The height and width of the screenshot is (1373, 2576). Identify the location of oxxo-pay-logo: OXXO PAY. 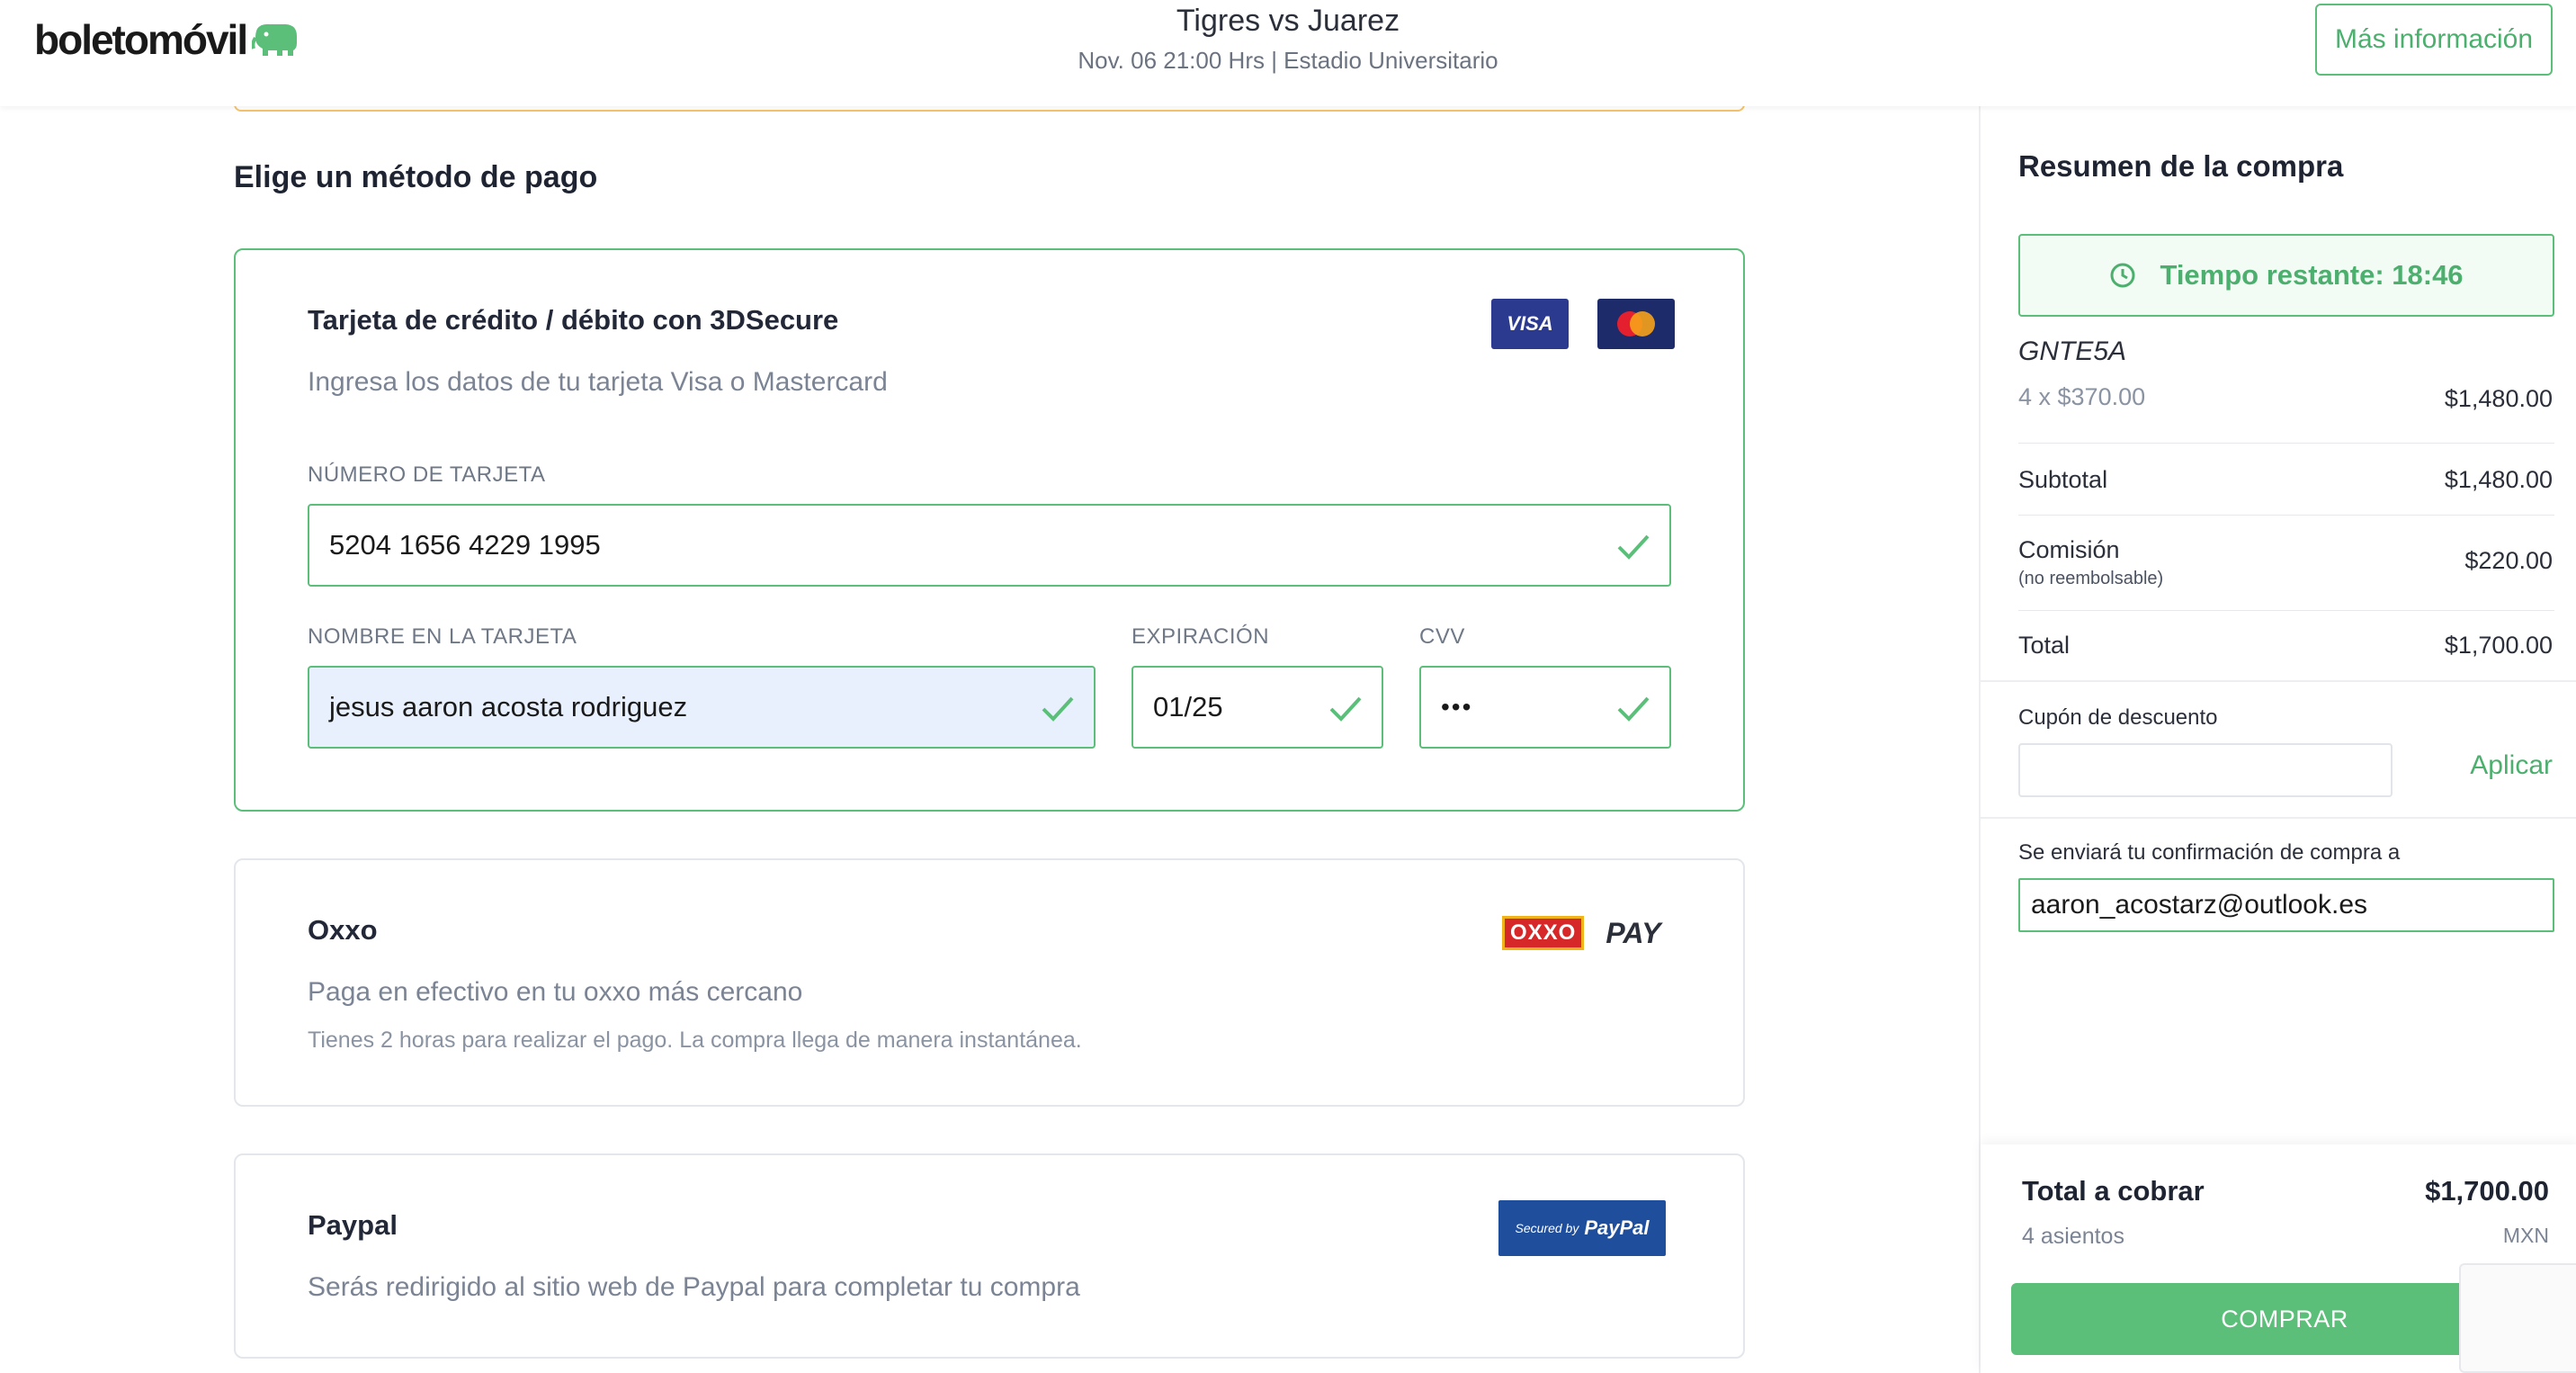
(1581, 933).